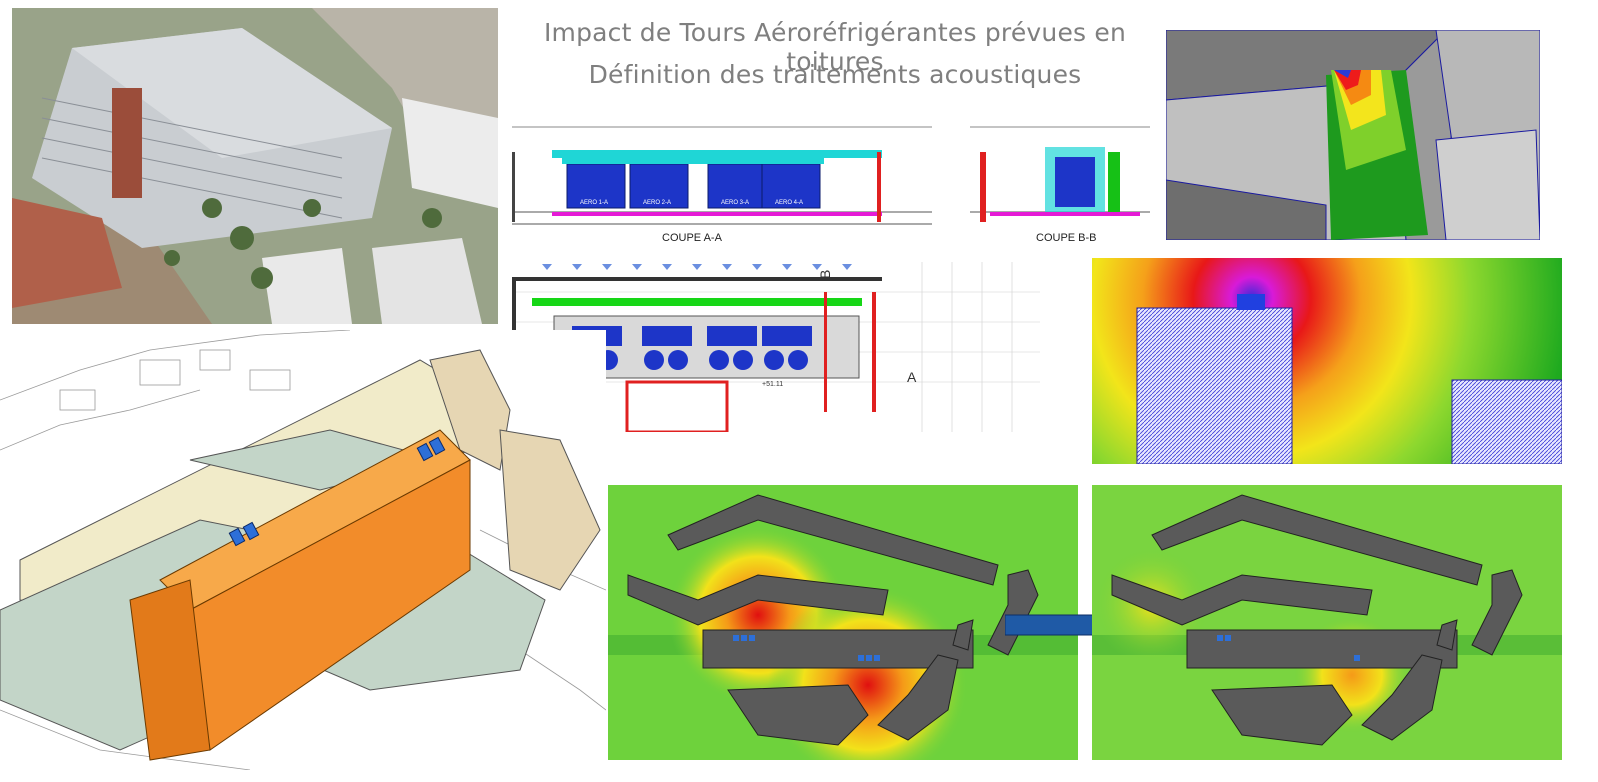 The image size is (1598, 782). What do you see at coordinates (772, 384) in the screenshot?
I see `plan-level-label: +51.11` at bounding box center [772, 384].